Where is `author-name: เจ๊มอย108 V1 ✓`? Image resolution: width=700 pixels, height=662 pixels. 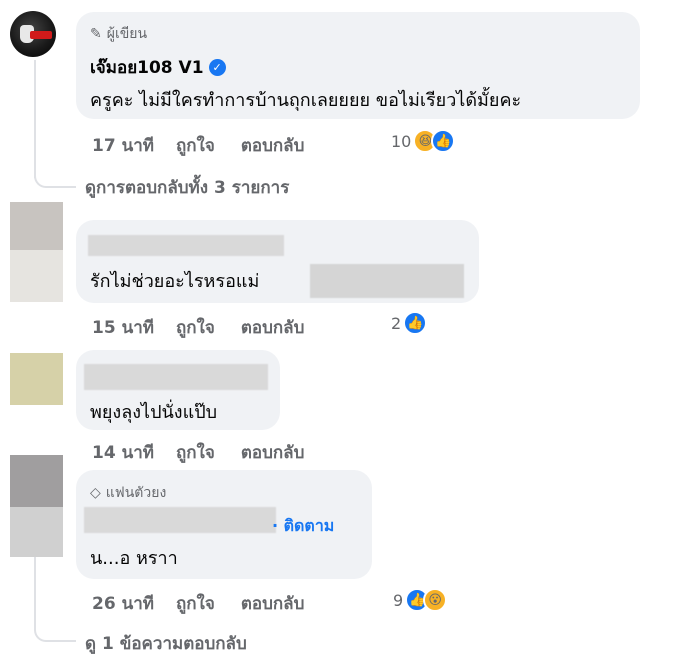 author-name: เจ๊มอย108 V1 ✓ is located at coordinates (158, 67).